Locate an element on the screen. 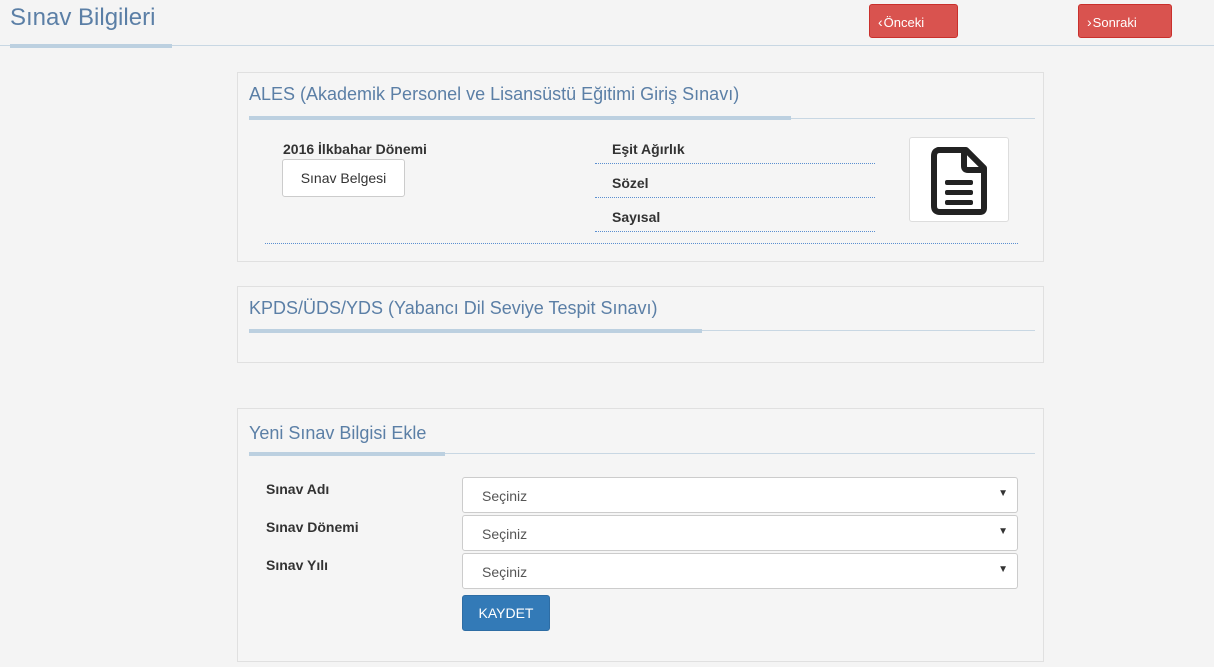 The width and height of the screenshot is (1214, 667). page-title: Sınav Bilgileri is located at coordinates (83, 17).